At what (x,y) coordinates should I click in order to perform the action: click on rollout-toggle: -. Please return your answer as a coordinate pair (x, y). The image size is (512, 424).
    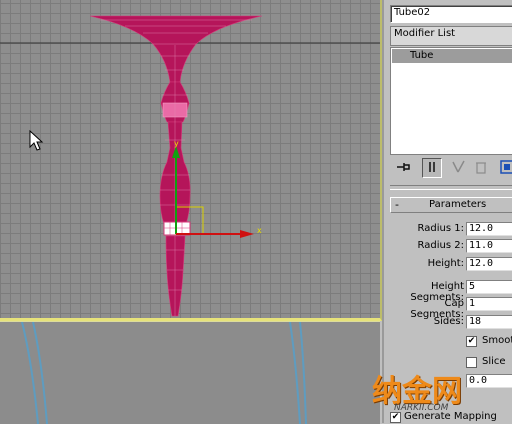
    Looking at the image, I should click on (397, 204).